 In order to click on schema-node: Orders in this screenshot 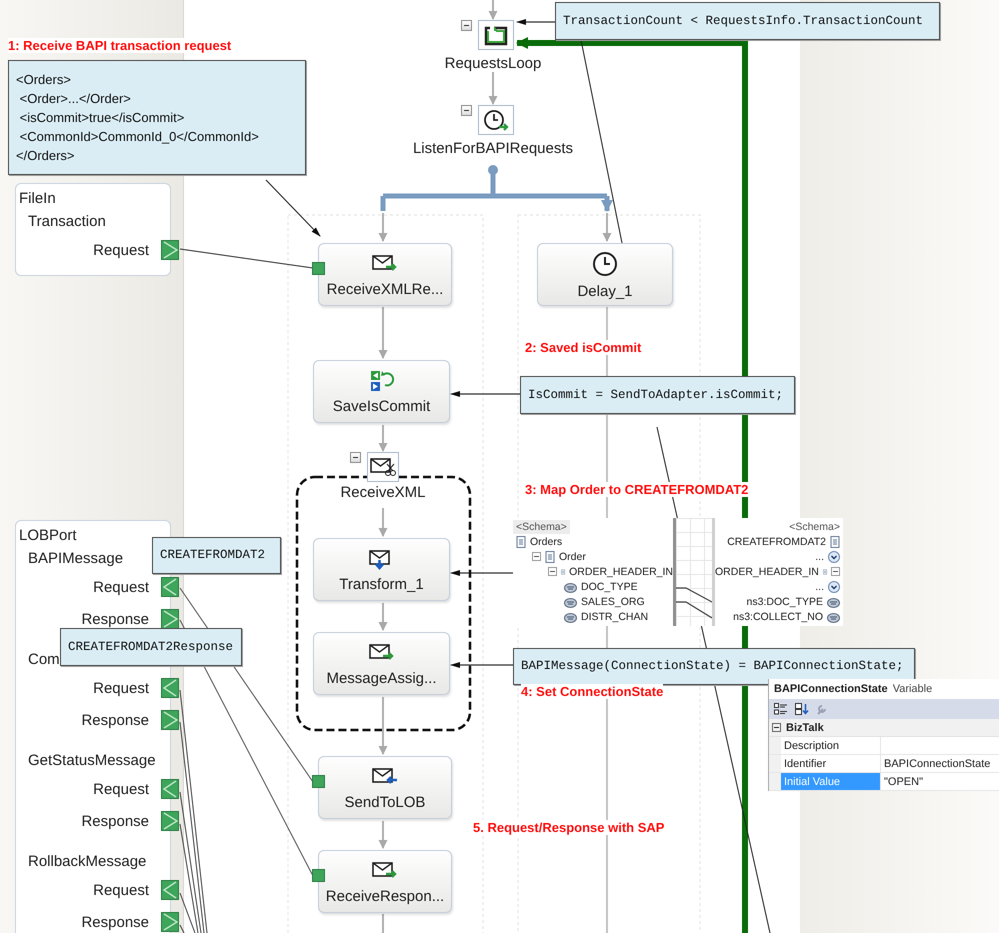, I will do `click(546, 542)`.